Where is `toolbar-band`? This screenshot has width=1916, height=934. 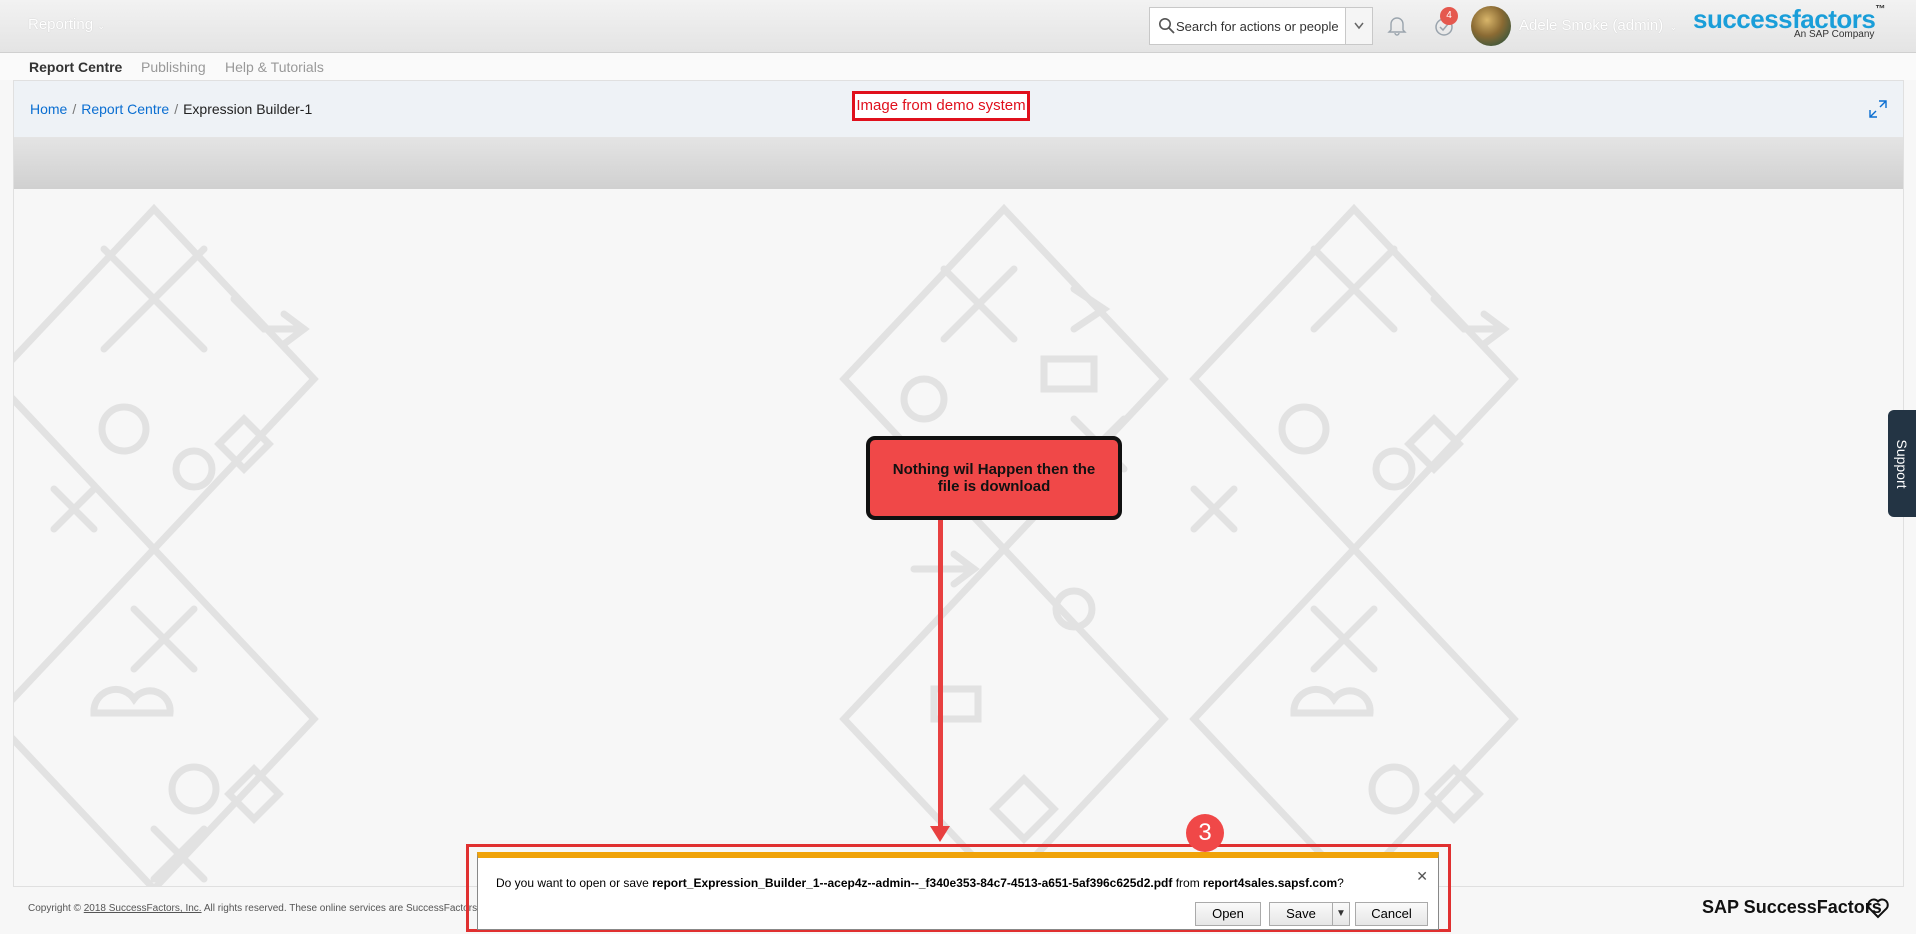
toolbar-band is located at coordinates (958, 163).